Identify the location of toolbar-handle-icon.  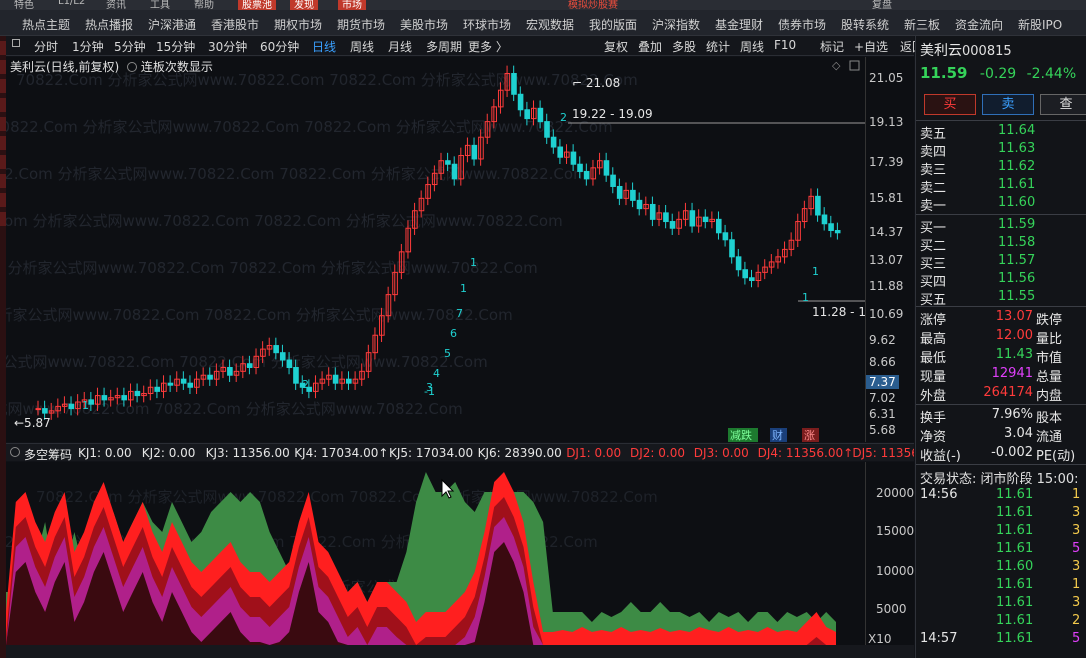
(16, 43).